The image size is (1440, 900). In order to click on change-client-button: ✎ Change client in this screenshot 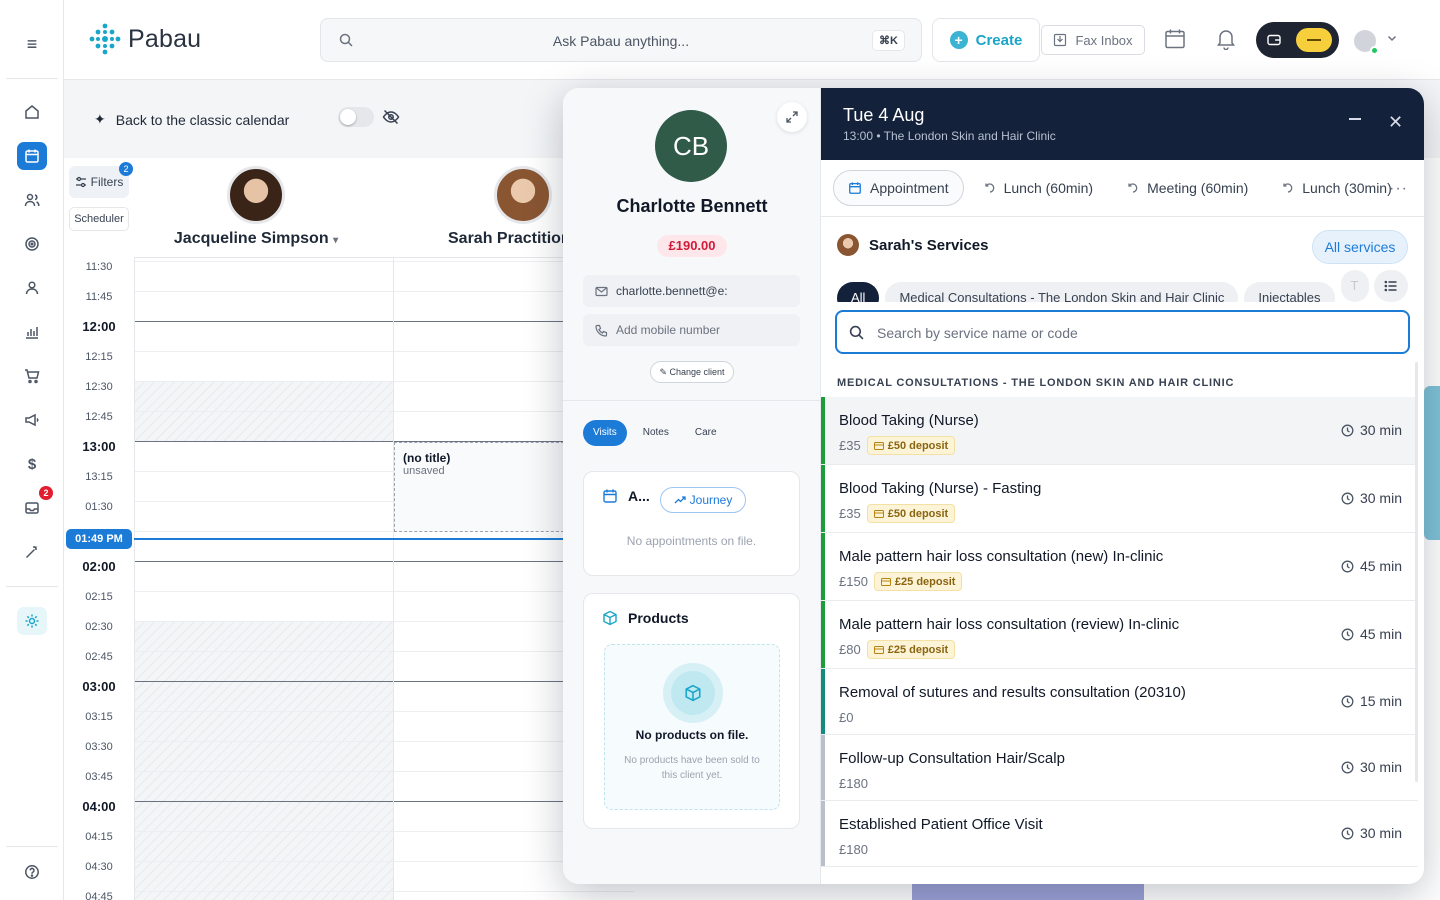, I will do `click(692, 372)`.